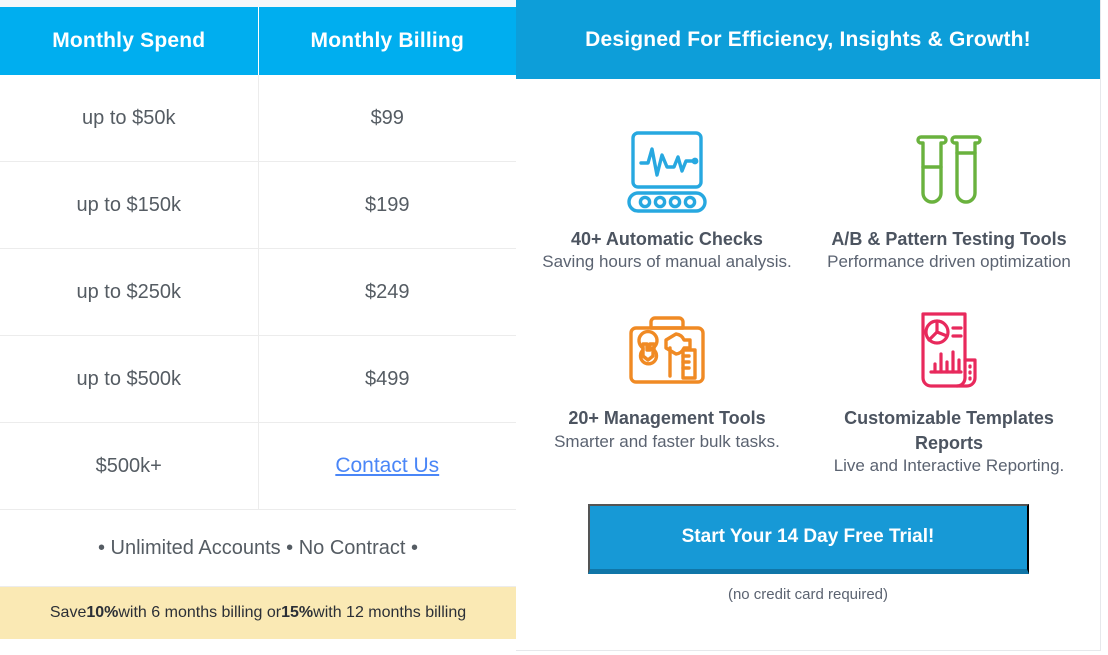 The width and height of the screenshot is (1108, 655). Describe the element at coordinates (387, 41) in the screenshot. I see `column-header-monthly-billing: Monthly Billing` at that location.